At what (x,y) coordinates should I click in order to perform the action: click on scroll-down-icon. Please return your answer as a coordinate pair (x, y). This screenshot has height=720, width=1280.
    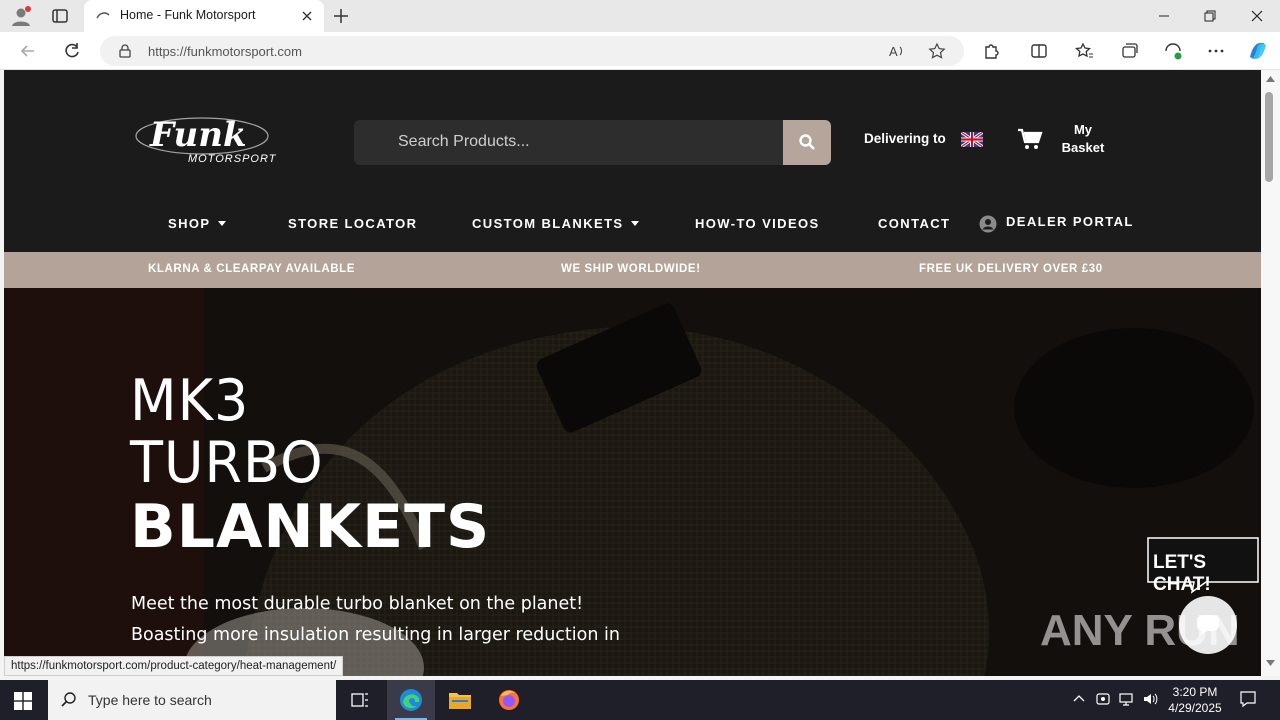
    Looking at the image, I should click on (1270, 663).